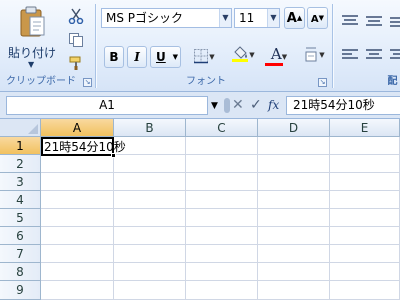  Describe the element at coordinates (374, 55) in the screenshot. I see `align-center-icon` at that location.